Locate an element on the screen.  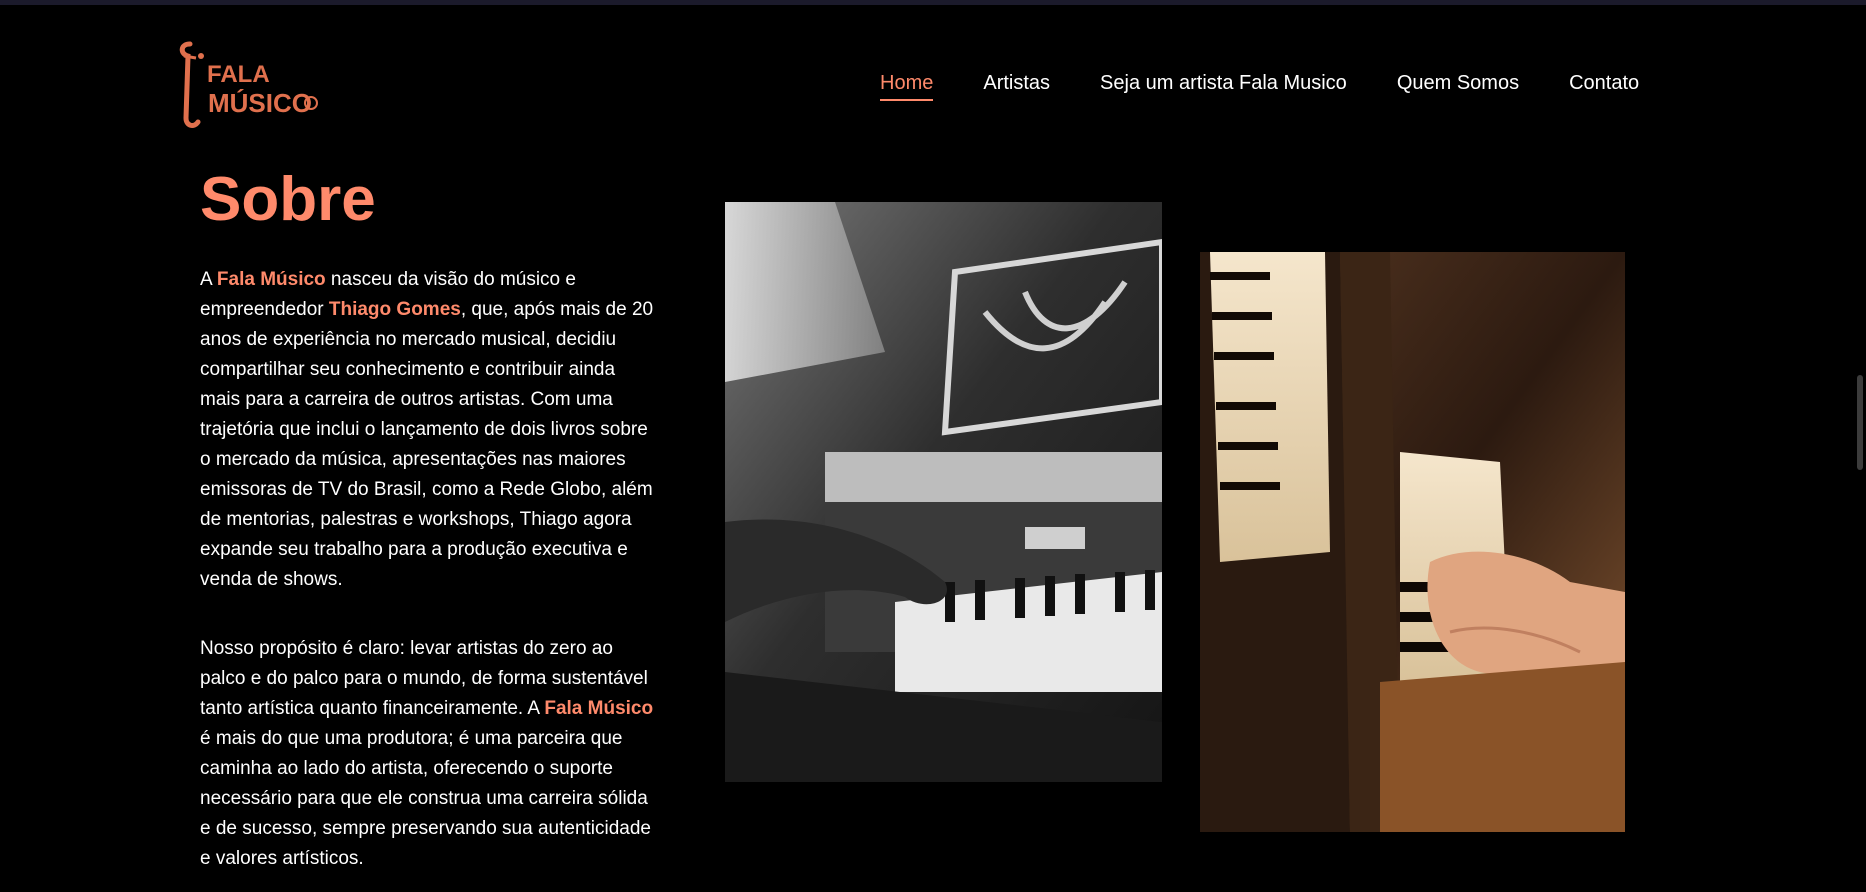
page-scrollbar is located at coordinates (1859, 448).